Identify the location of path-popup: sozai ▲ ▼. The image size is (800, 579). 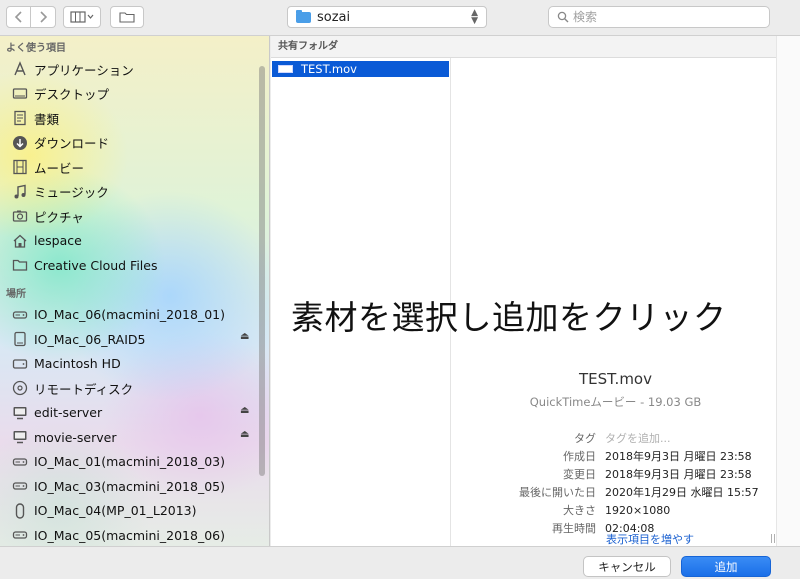
(387, 17).